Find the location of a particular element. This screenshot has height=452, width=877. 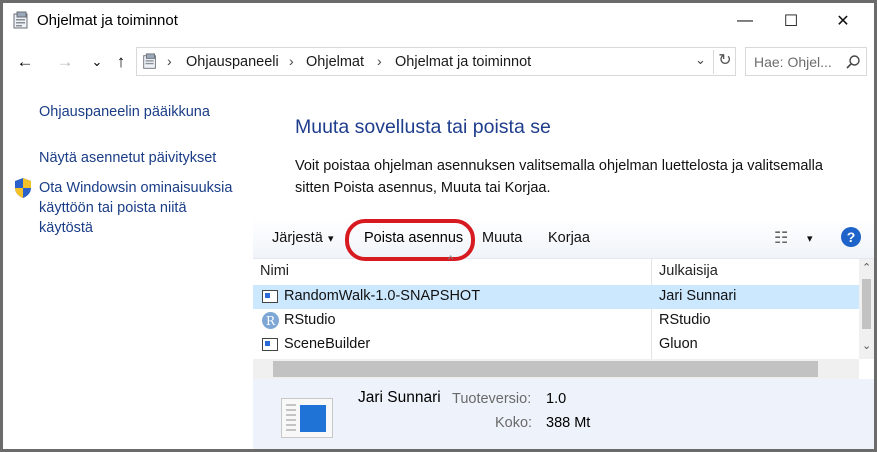

organize-button: Järjestä is located at coordinates (297, 238).